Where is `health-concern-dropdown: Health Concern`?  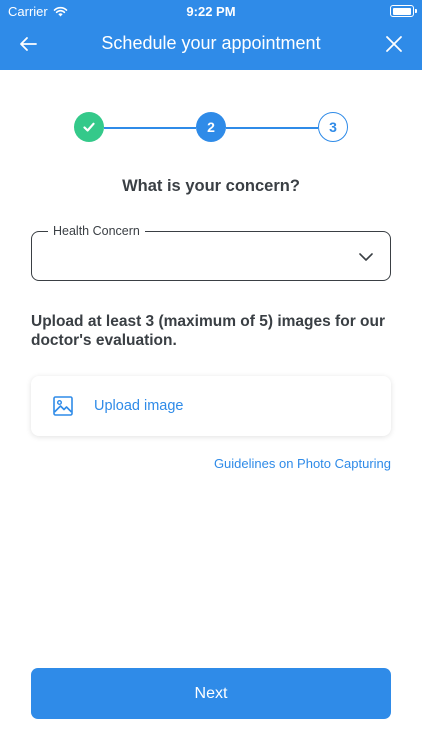 health-concern-dropdown: Health Concern is located at coordinates (211, 252).